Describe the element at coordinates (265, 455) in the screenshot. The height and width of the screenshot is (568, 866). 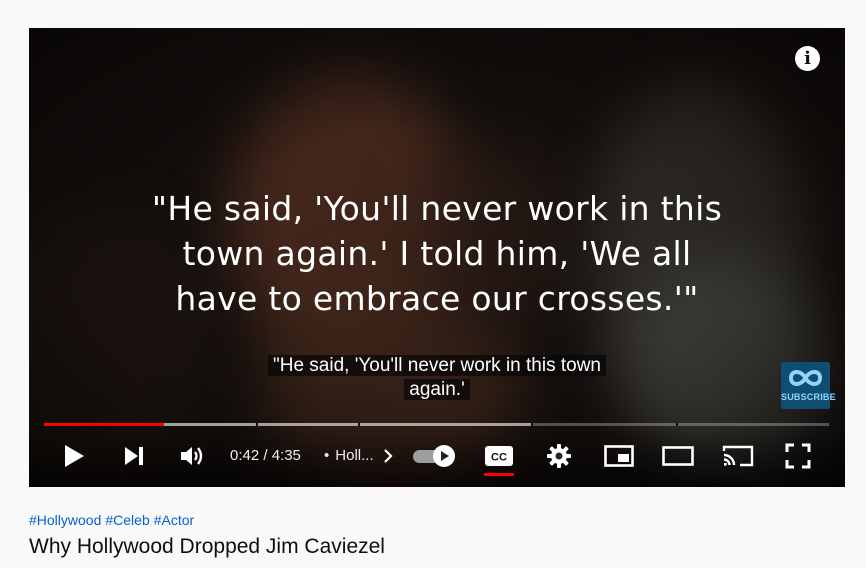
I see `time-display: 0:42 / 4:35` at that location.